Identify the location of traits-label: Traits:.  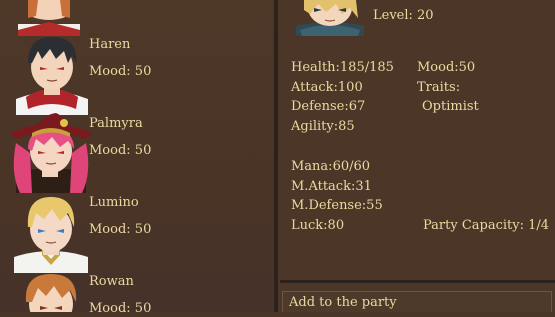
(439, 87).